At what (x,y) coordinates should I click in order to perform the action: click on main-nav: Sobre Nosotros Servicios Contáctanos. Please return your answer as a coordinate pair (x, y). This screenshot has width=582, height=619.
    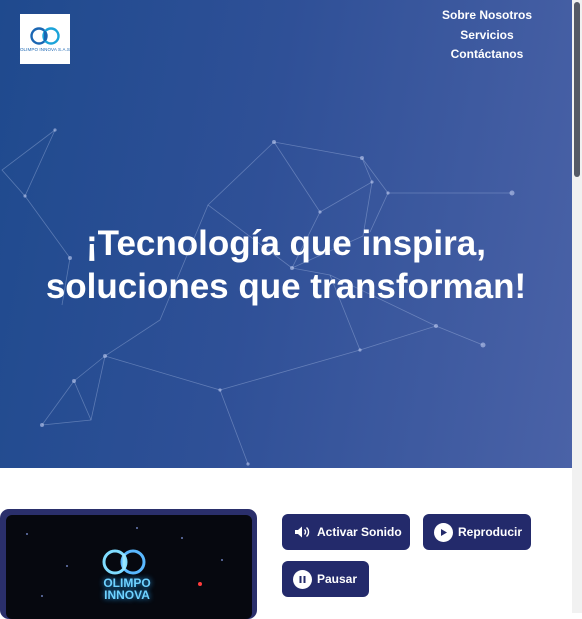
    Looking at the image, I should click on (487, 35).